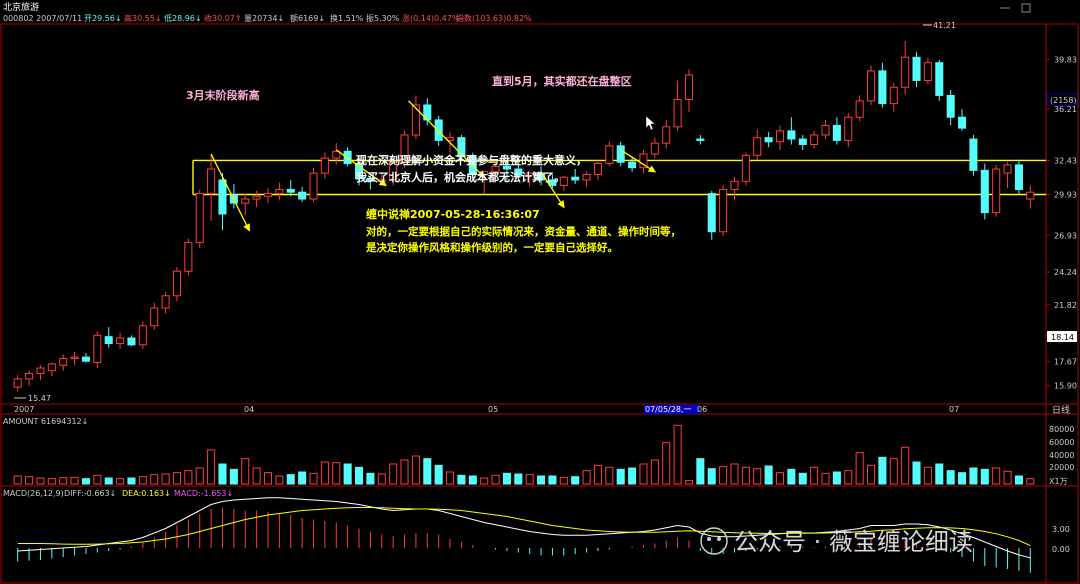 This screenshot has height=584, width=1080. Describe the element at coordinates (491, 247) in the screenshot. I see `quote-line-2: 是决定你操作风格和操作级别的，一定要自己选择好。` at that location.